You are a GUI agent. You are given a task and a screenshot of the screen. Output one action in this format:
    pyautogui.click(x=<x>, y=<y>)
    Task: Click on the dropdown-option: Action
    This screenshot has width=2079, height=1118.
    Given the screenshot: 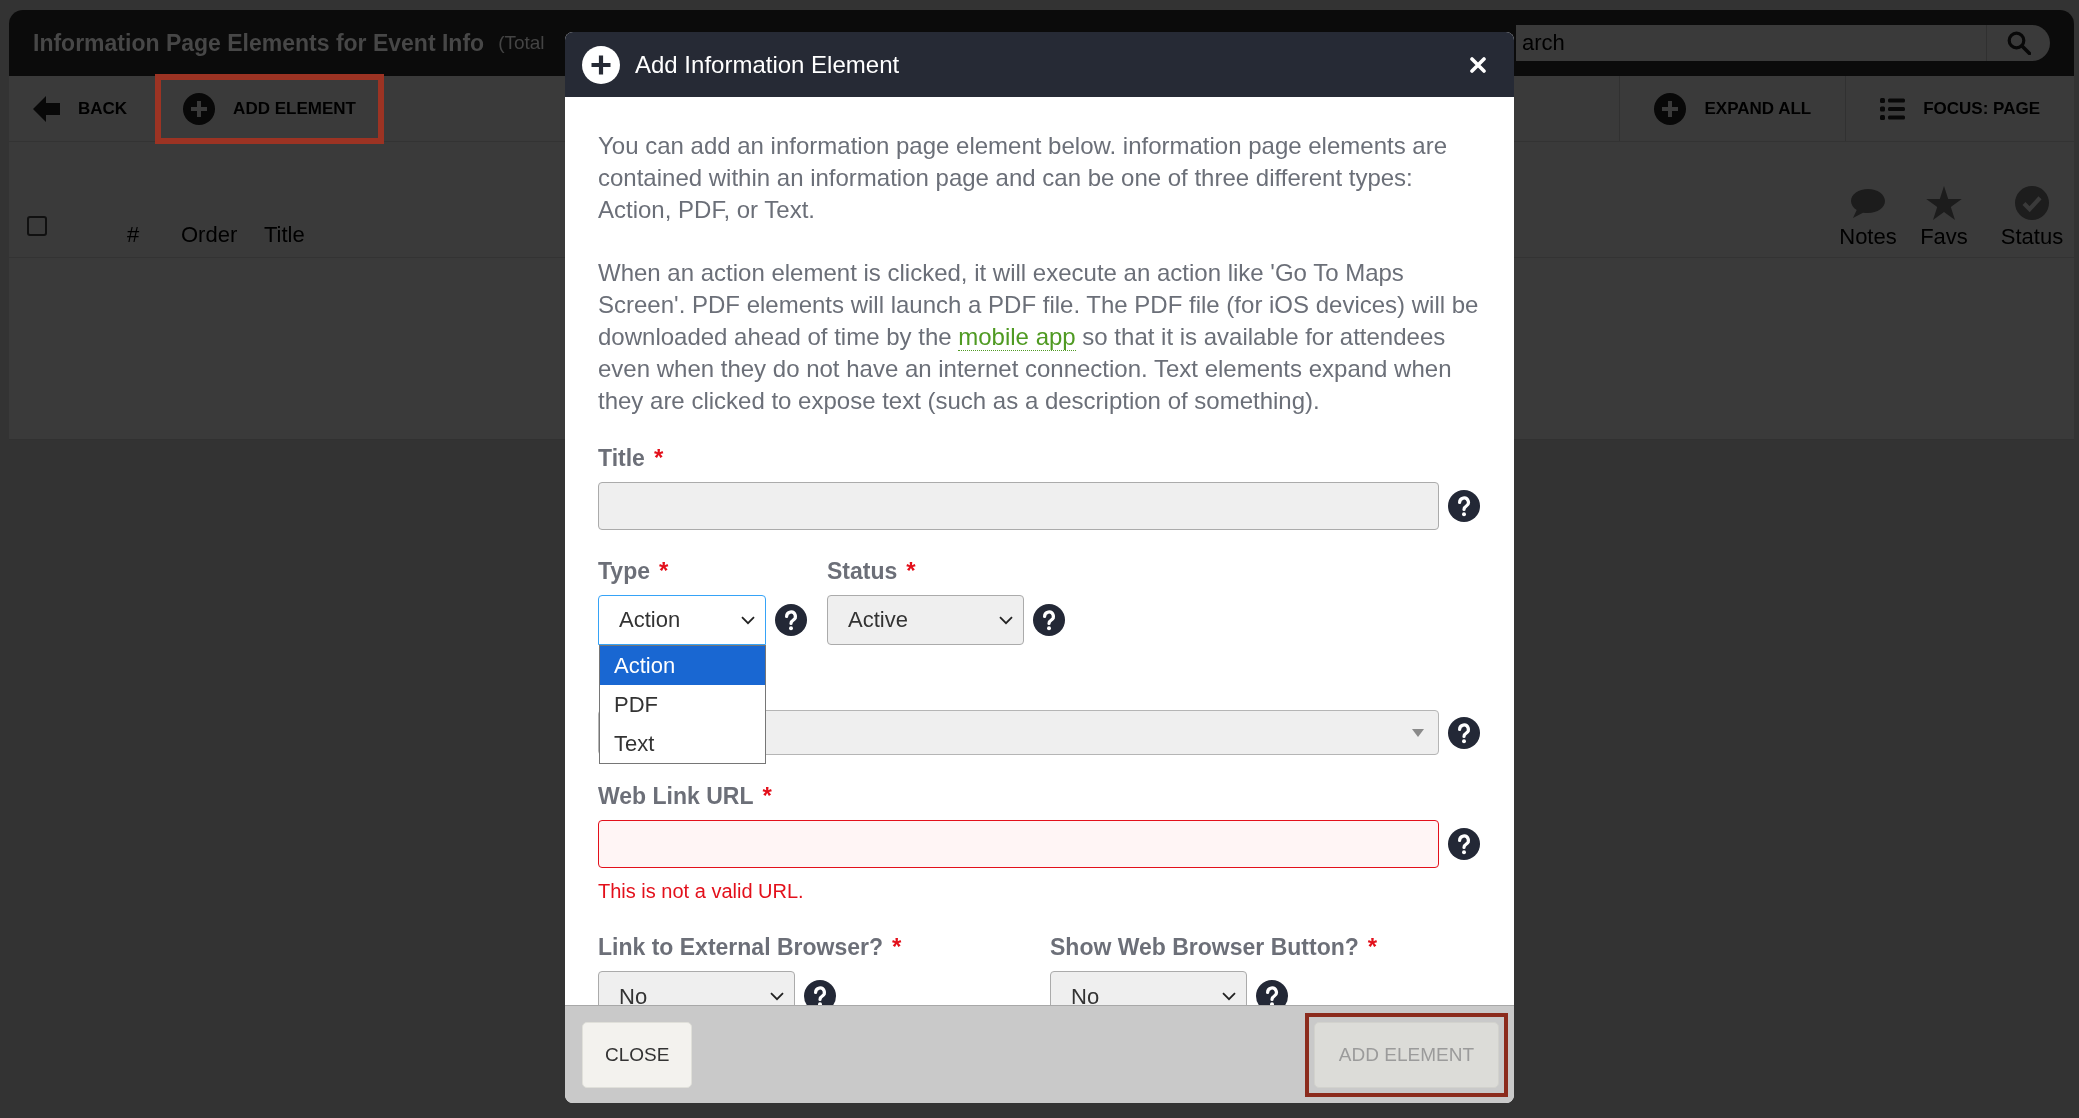 What is the action you would take?
    pyautogui.click(x=682, y=665)
    